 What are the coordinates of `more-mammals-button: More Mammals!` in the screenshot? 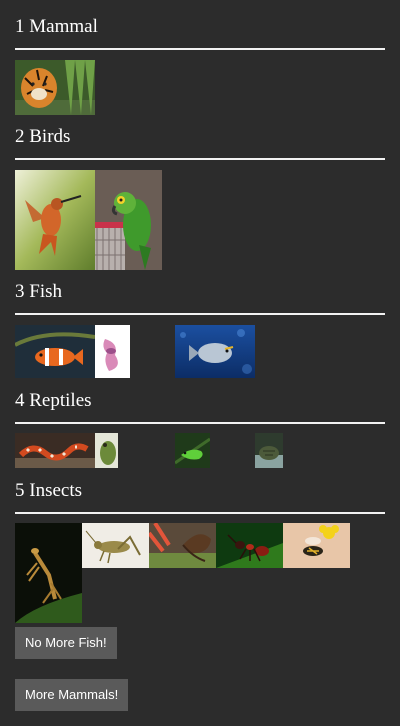 It's located at (72, 695).